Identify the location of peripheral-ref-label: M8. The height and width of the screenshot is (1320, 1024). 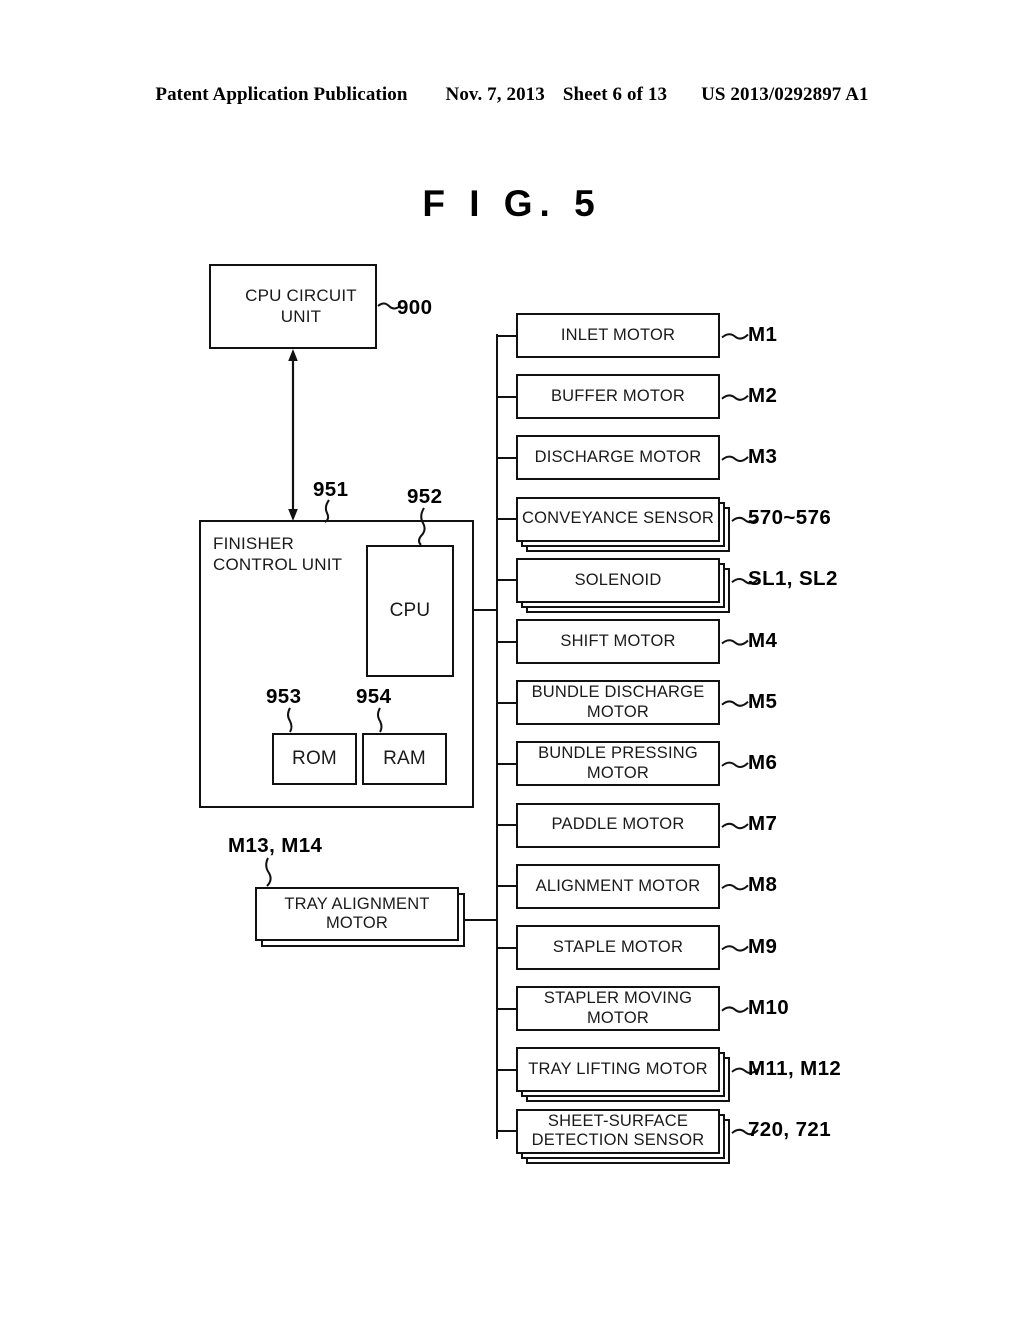
(763, 885).